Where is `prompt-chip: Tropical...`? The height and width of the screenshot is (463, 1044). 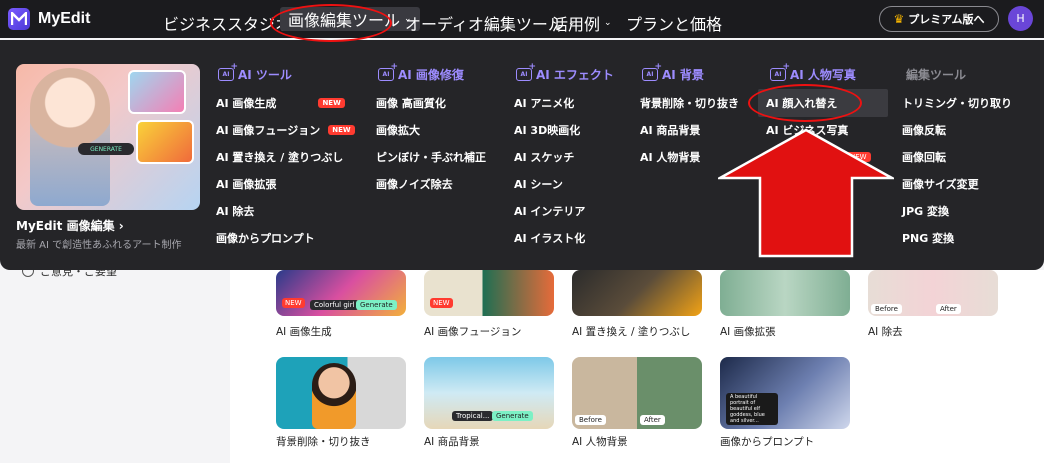 prompt-chip: Tropical... is located at coordinates (473, 416).